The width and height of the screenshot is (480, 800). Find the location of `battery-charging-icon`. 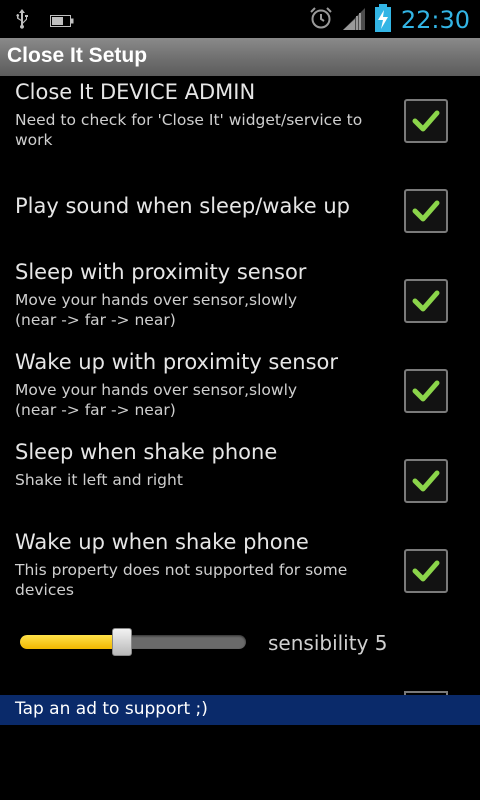

battery-charging-icon is located at coordinates (382, 20).